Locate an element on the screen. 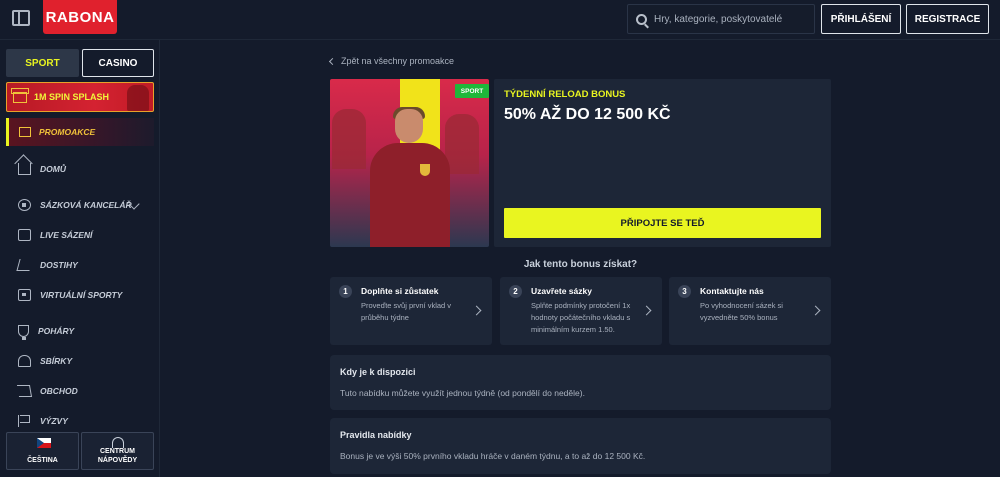  sidebar-item-sportsbook: SÁZKOVÁ KANCELÁŘ is located at coordinates (75, 205).